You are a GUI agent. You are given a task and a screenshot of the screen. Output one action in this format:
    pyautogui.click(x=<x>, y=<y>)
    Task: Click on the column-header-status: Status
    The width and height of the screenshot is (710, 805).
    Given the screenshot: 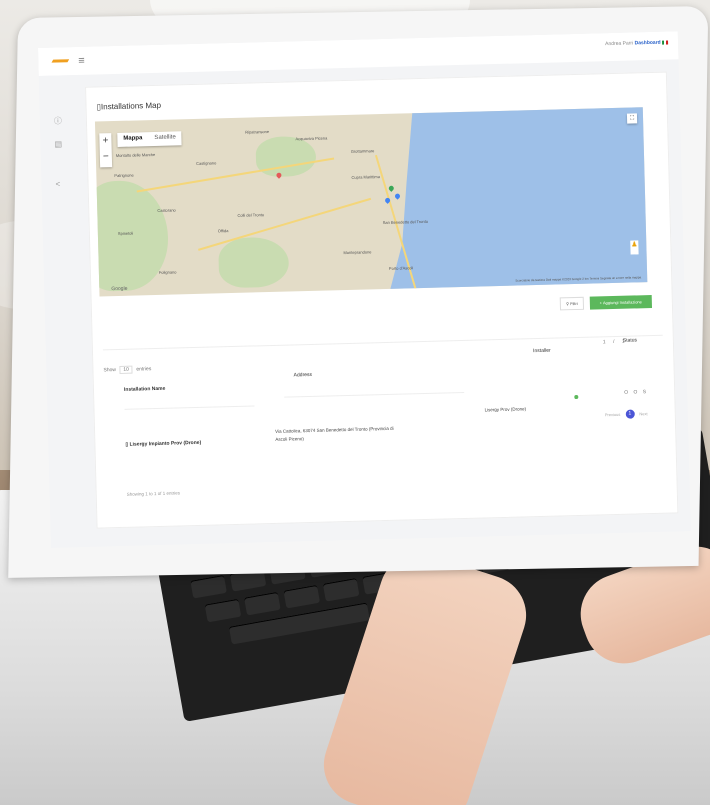 What is the action you would take?
    pyautogui.click(x=630, y=340)
    